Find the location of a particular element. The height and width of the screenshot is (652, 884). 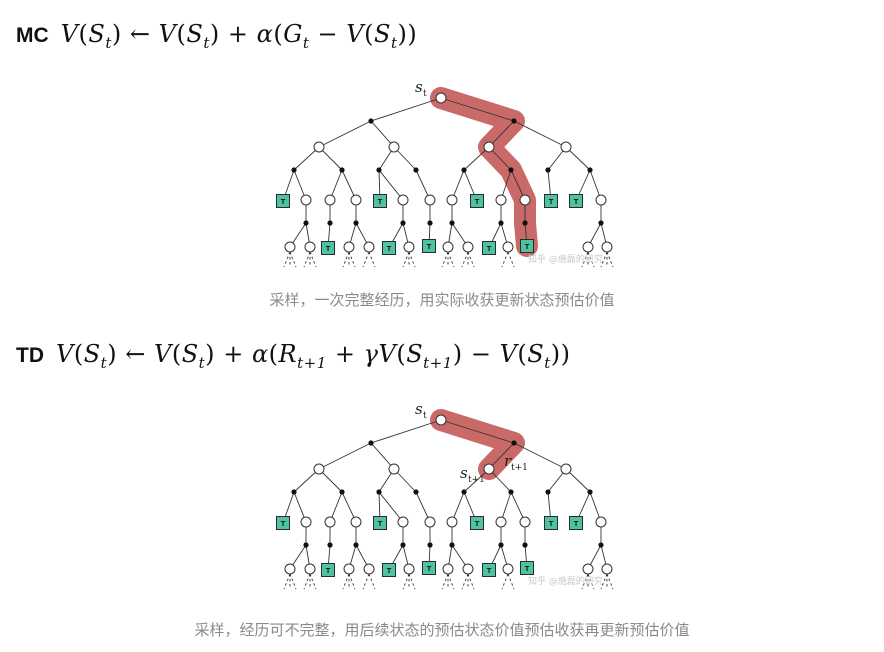

mc-caption: 采样，一次完整经历，用实际收获更新状态预估价值 is located at coordinates (442, 300).